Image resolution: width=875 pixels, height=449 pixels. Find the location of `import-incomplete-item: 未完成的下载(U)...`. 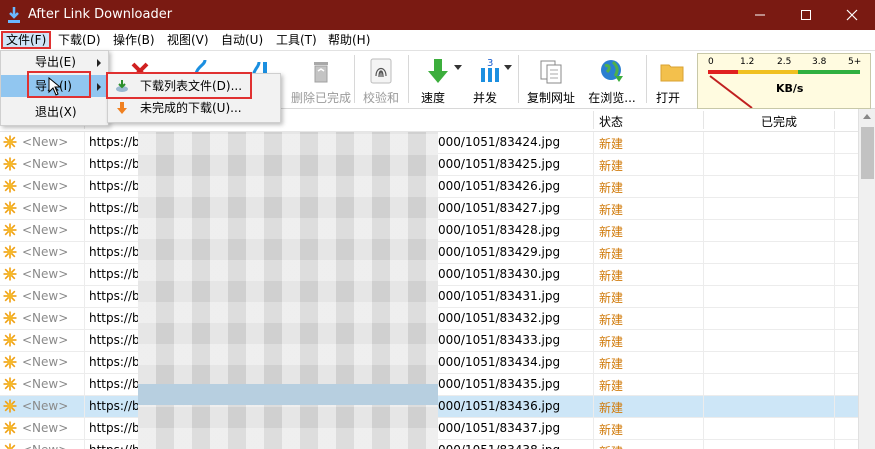

import-incomplete-item: 未完成的下载(U)... is located at coordinates (194, 108).